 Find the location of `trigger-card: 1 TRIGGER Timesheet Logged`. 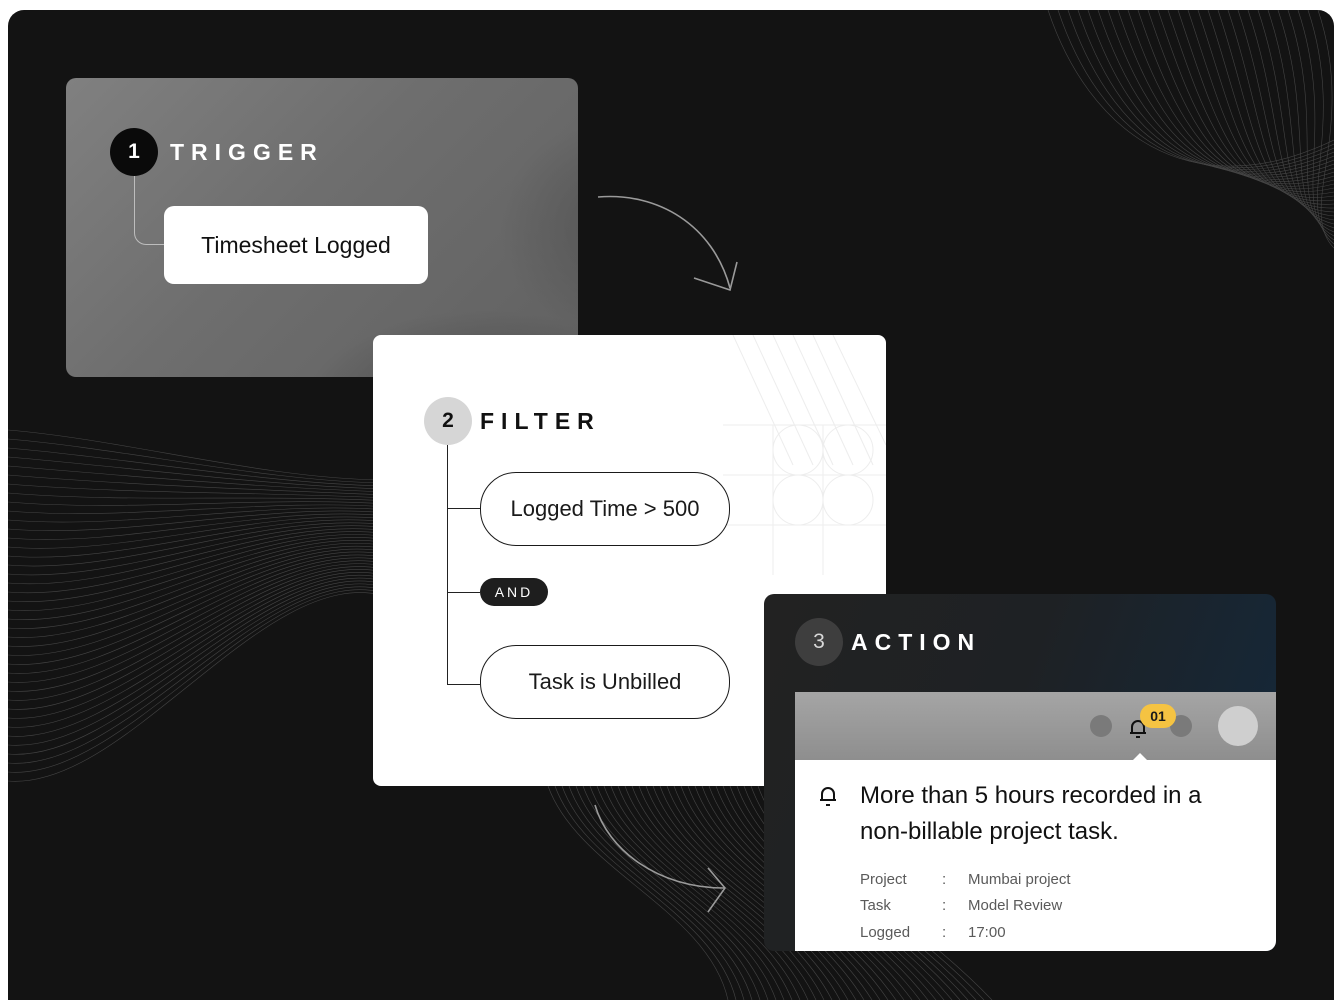

trigger-card: 1 TRIGGER Timesheet Logged is located at coordinates (322, 227).